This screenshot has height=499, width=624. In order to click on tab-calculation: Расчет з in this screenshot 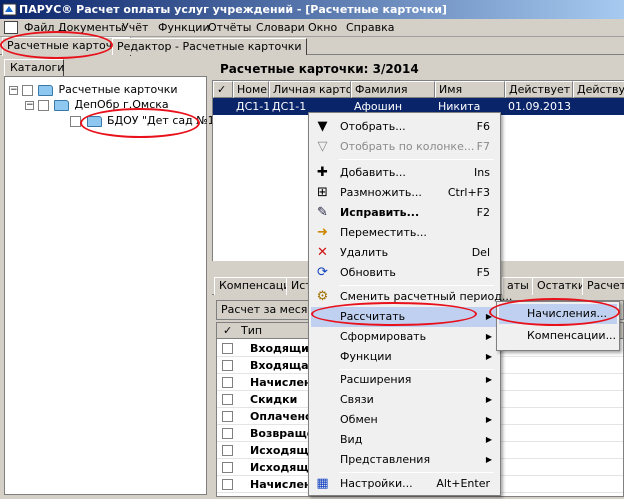, I will do `click(603, 286)`.